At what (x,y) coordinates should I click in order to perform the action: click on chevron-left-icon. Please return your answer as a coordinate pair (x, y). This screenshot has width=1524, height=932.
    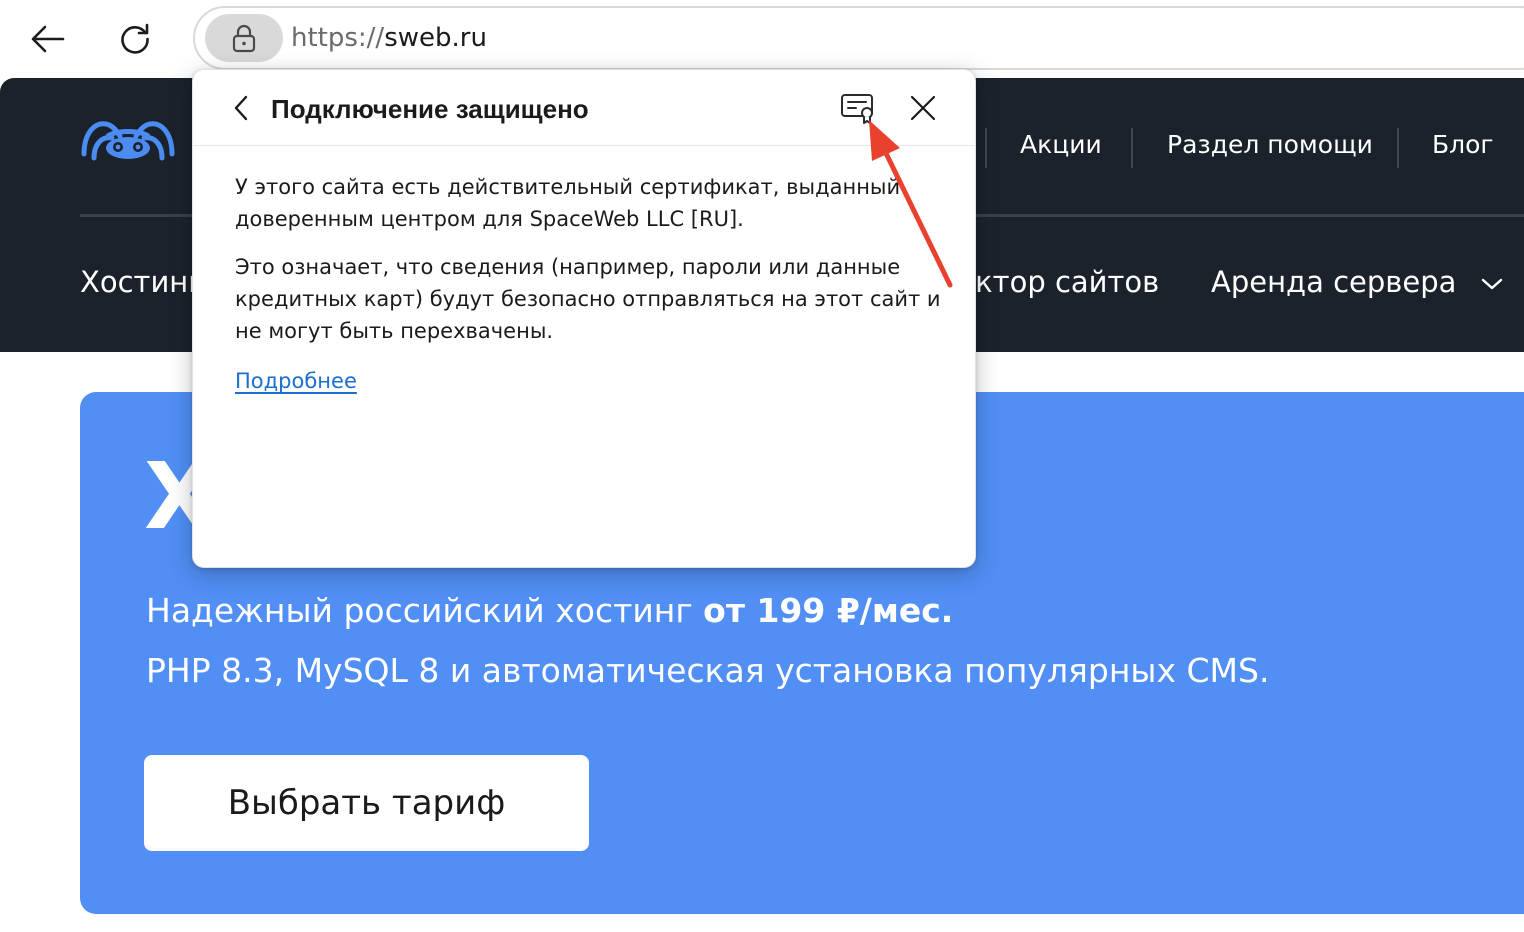
    Looking at the image, I should click on (241, 108).